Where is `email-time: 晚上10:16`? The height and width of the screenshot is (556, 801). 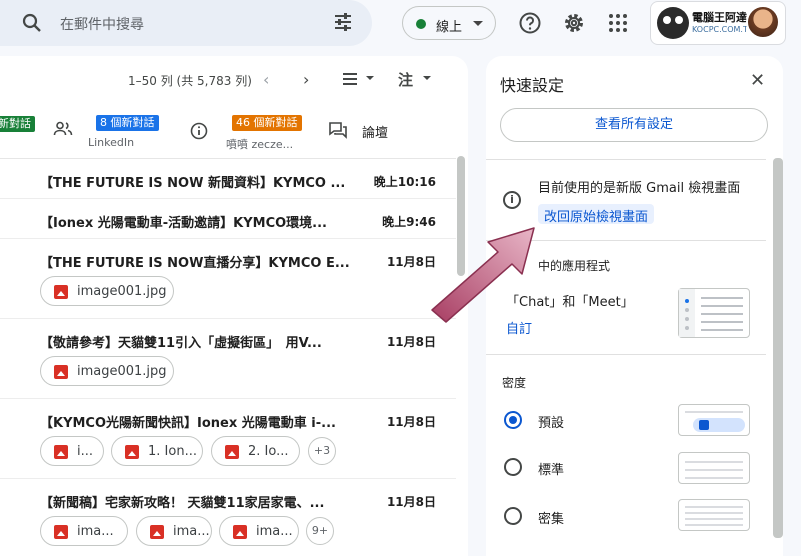 email-time: 晚上10:16 is located at coordinates (404, 182).